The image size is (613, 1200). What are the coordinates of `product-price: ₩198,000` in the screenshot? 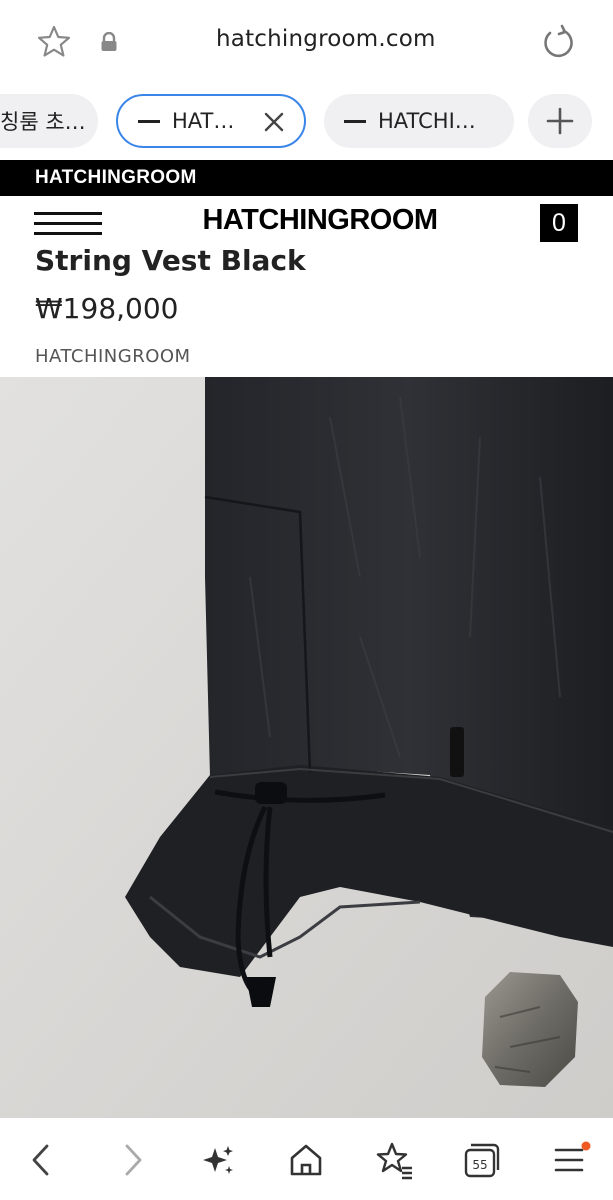 It's located at (107, 308).